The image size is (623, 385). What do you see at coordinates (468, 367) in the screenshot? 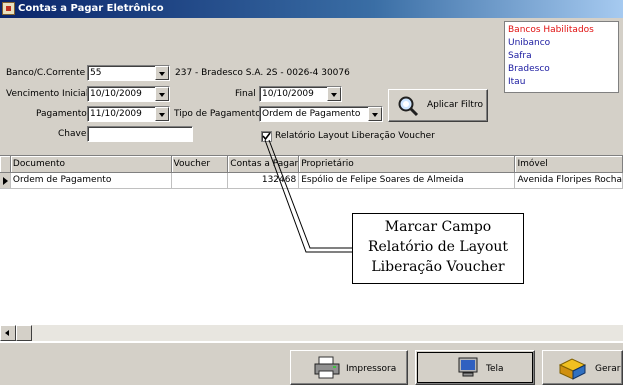
I see `monitor-icon` at bounding box center [468, 367].